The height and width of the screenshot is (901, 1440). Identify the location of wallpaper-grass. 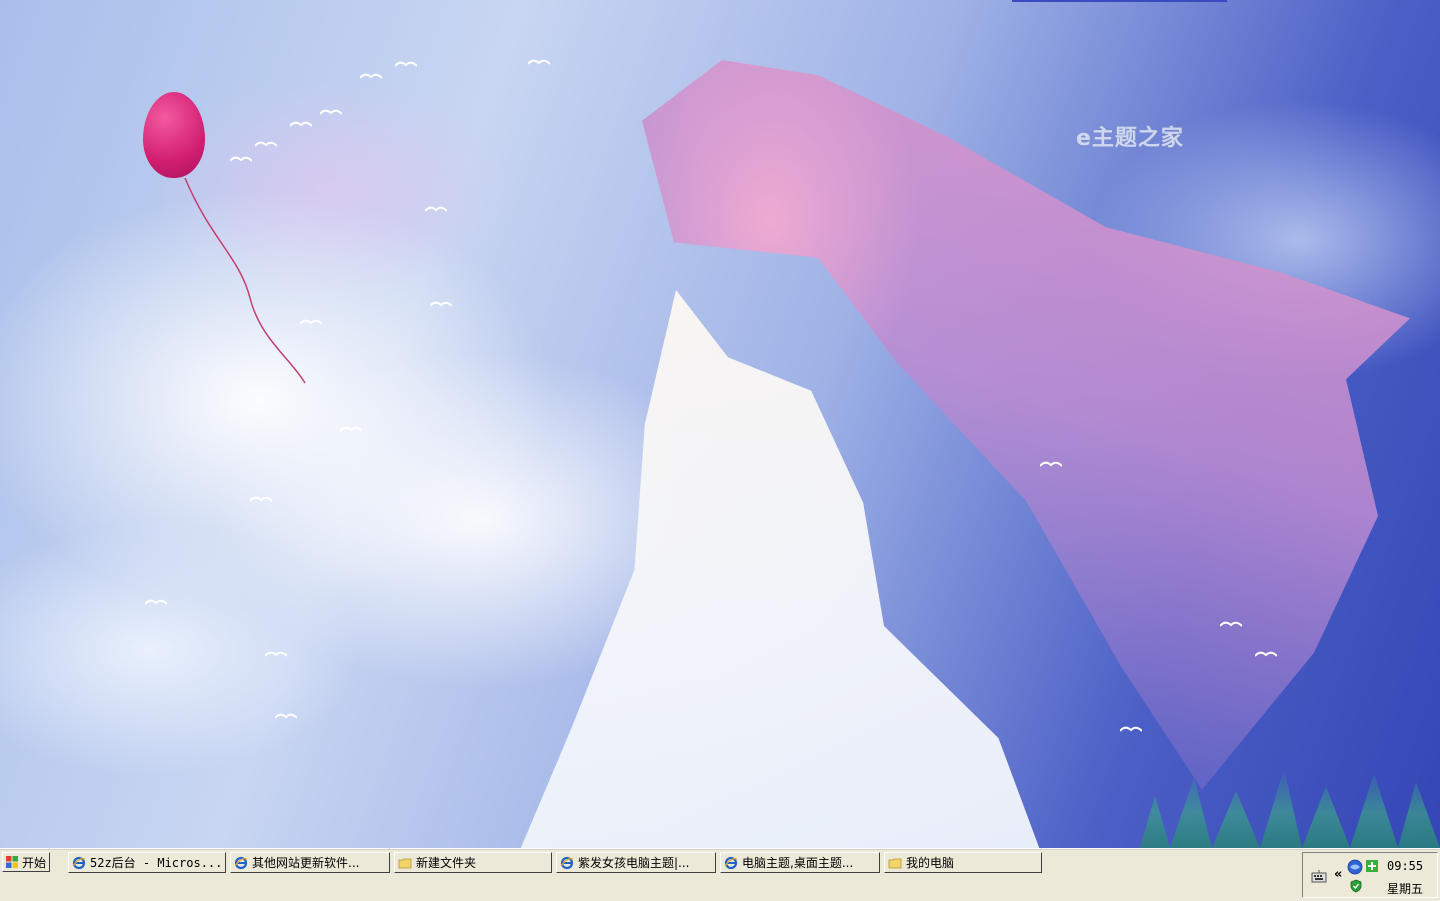
(1290, 808).